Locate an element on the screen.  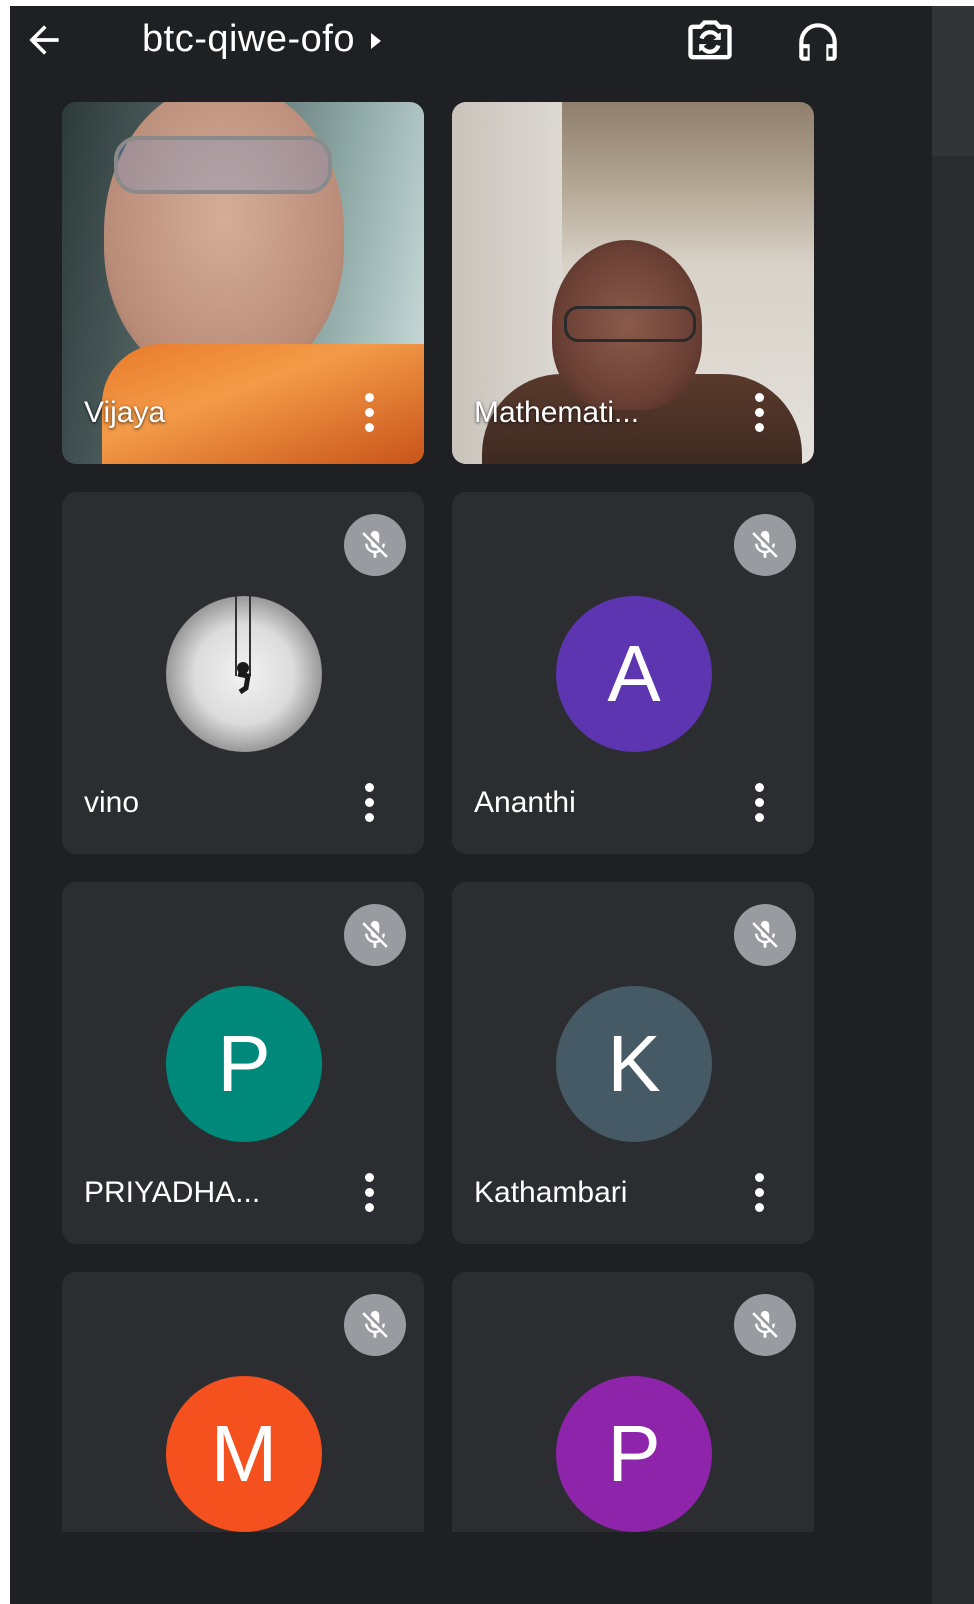
caret-right-icon is located at coordinates (376, 39).